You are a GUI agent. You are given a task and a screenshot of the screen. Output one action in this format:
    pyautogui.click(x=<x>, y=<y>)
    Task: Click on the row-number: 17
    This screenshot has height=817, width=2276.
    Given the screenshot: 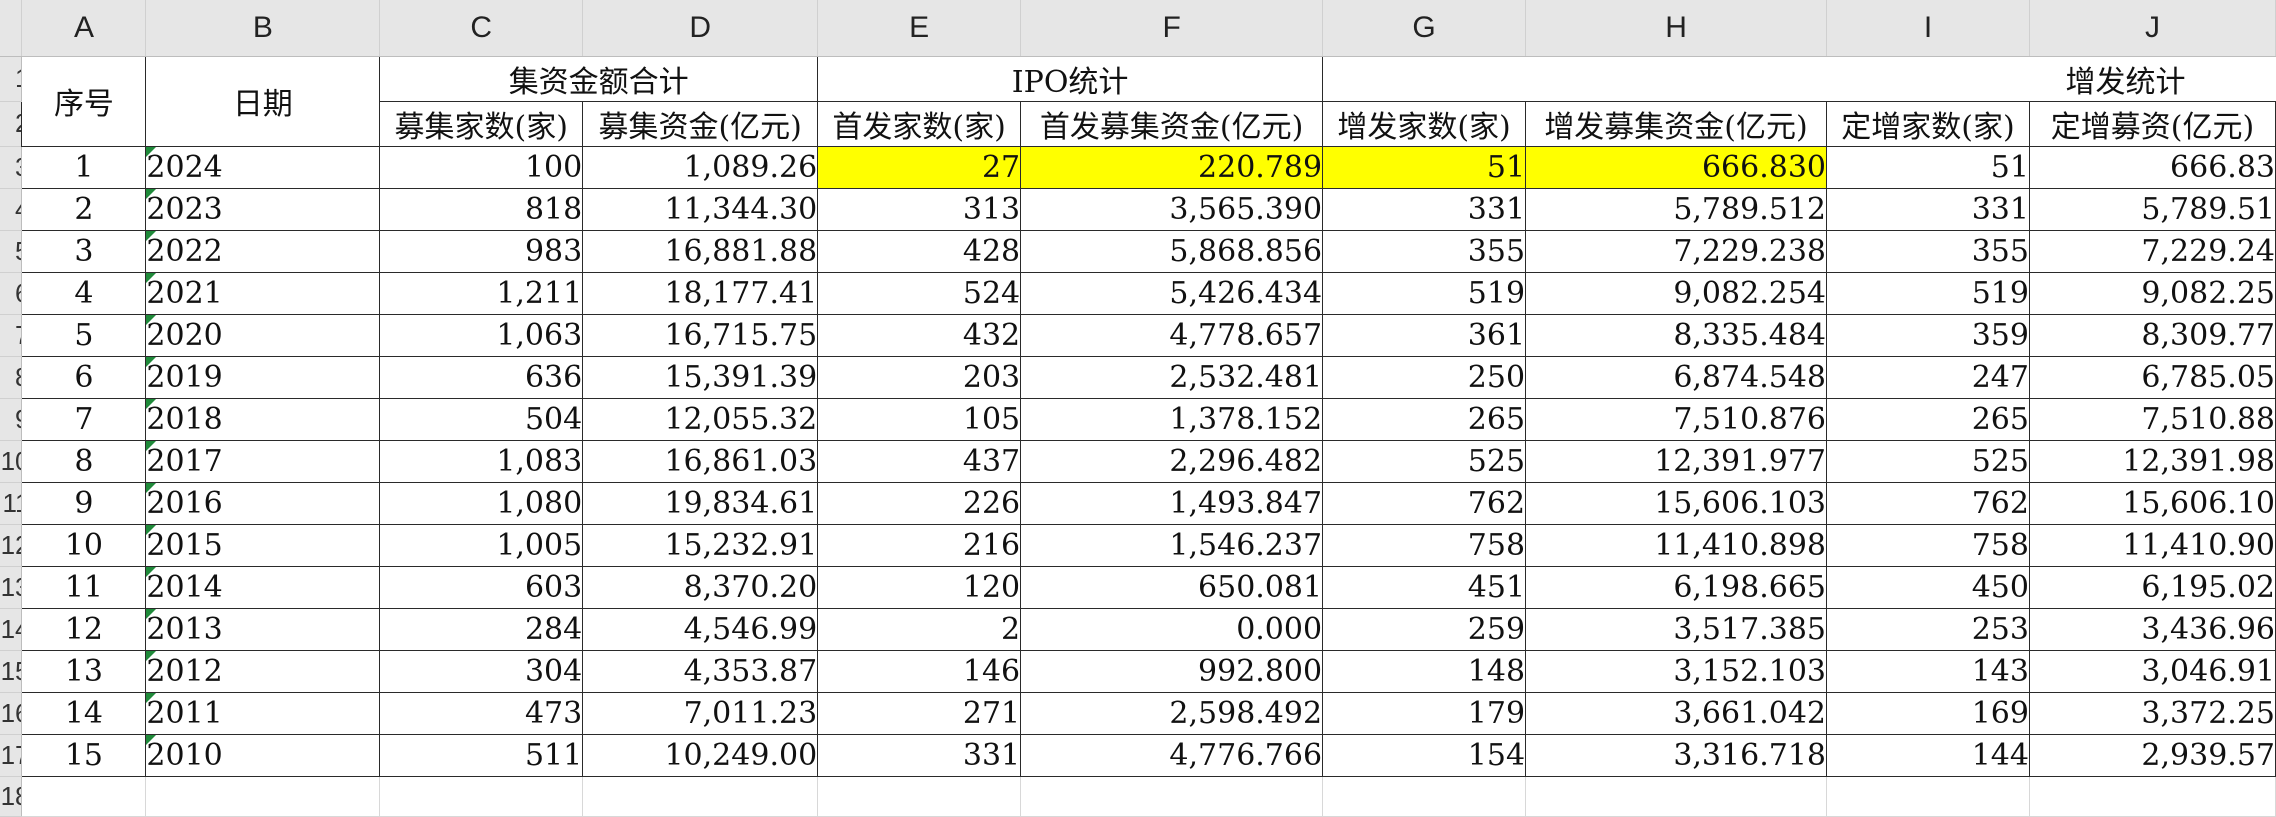 What is the action you would take?
    pyautogui.click(x=11, y=755)
    